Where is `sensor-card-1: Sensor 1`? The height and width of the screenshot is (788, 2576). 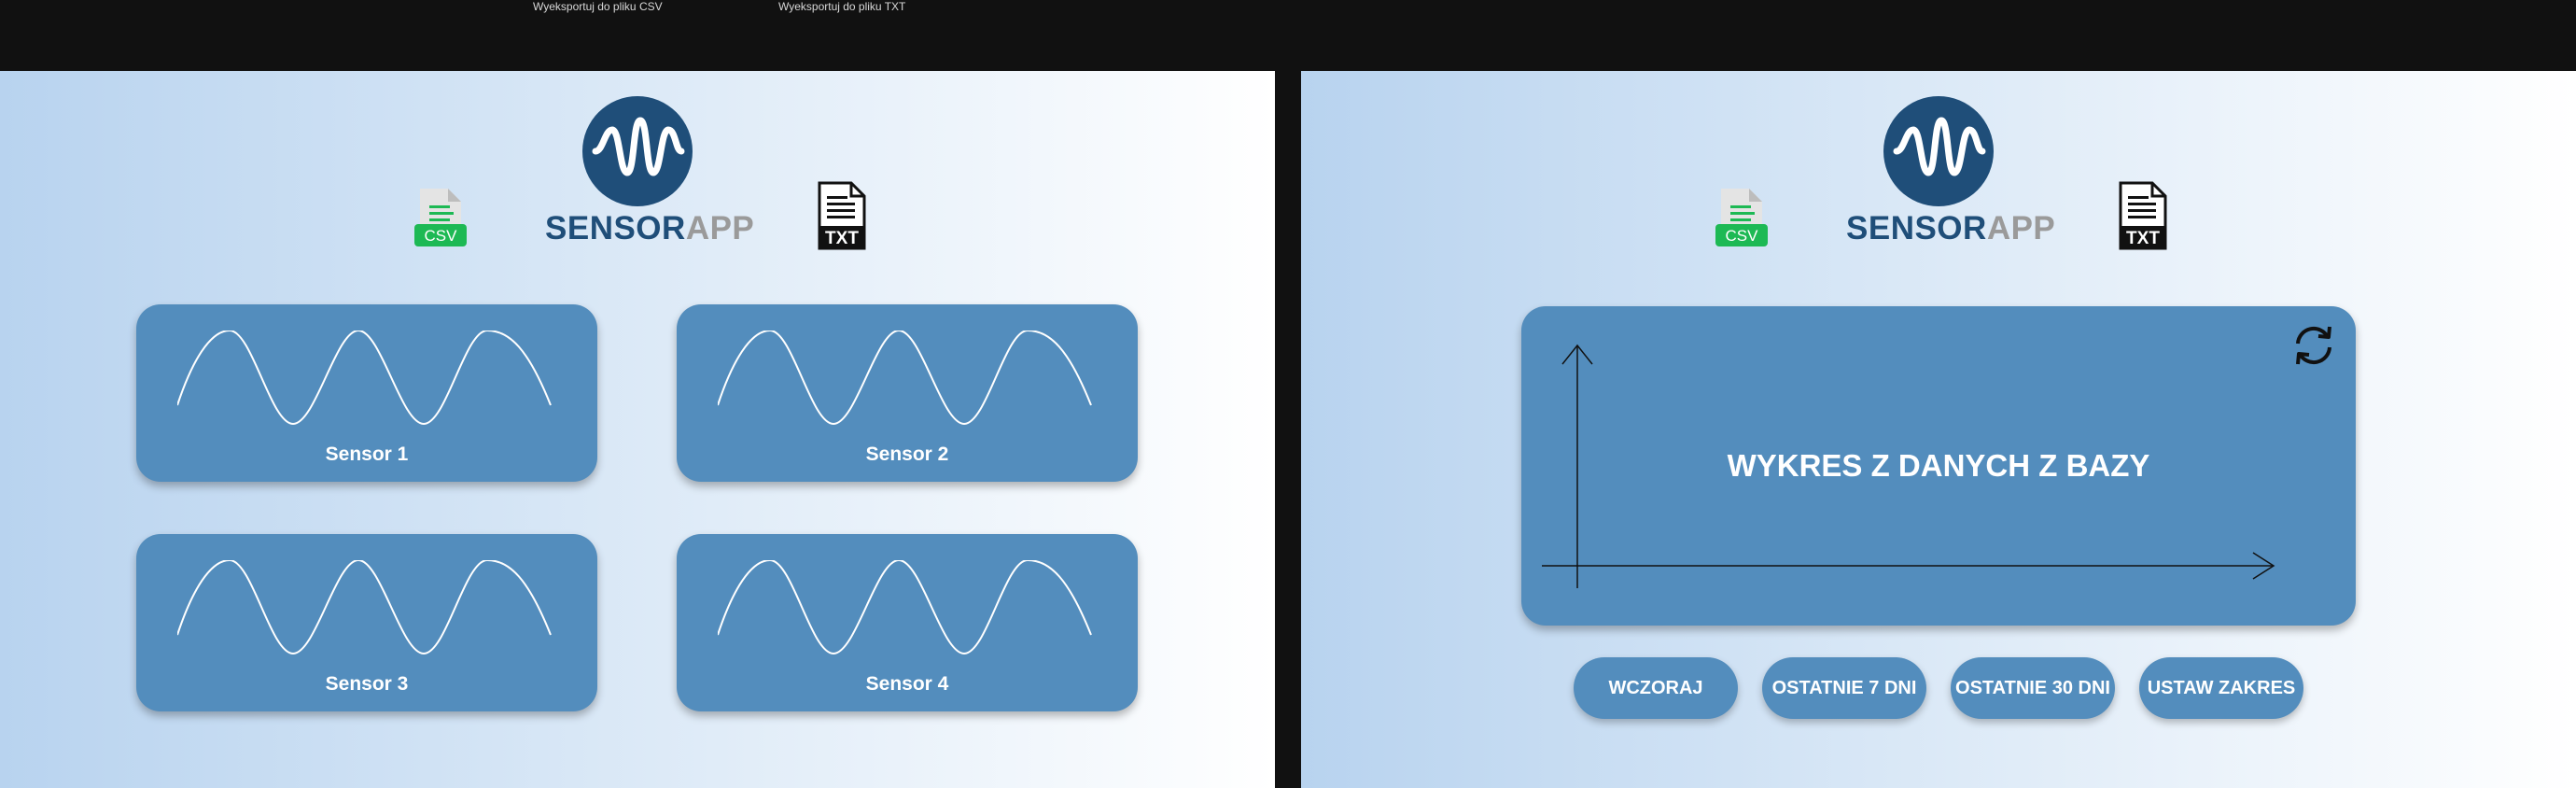 sensor-card-1: Sensor 1 is located at coordinates (366, 393).